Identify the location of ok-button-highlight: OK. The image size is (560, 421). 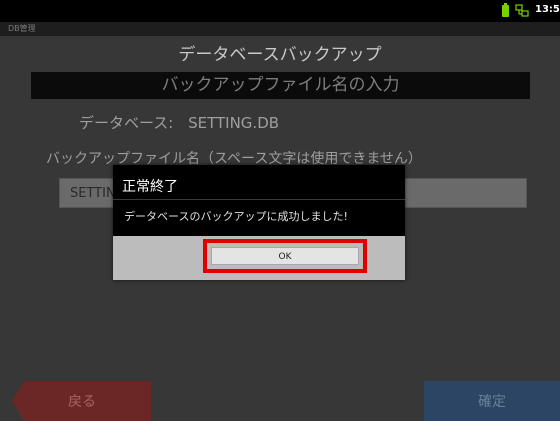
(285, 256).